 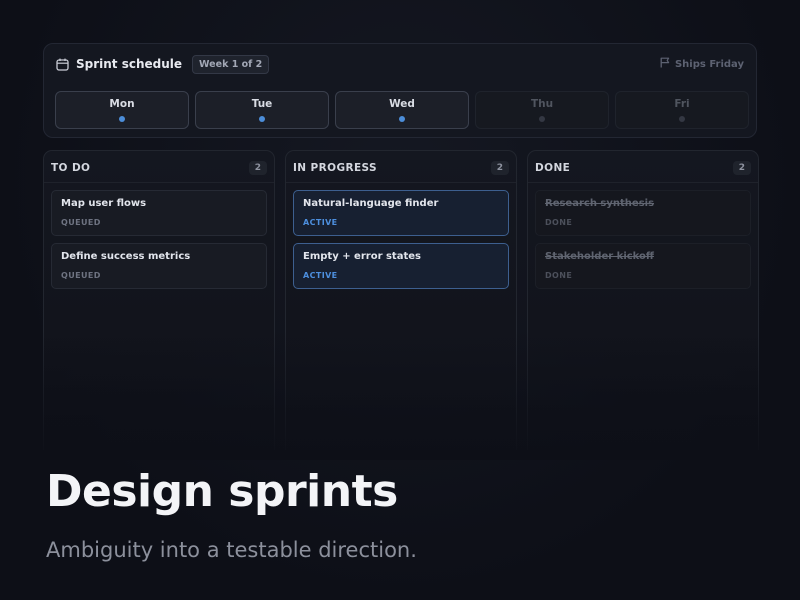 I want to click on day-tue: Tue, so click(x=262, y=110).